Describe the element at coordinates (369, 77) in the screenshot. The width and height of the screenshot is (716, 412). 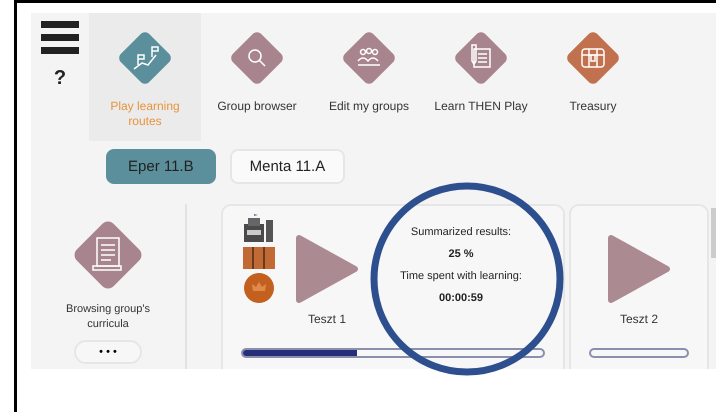
I see `module-tile: Edit my groups` at that location.